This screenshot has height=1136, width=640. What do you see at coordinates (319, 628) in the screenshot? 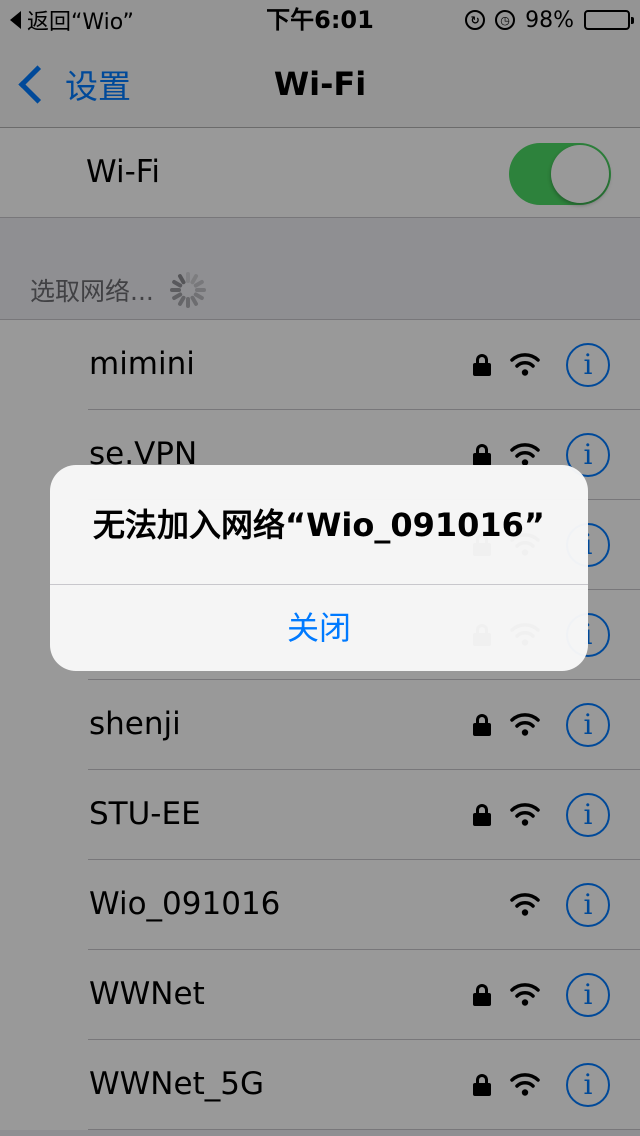
I see `alert-close-button: 关闭` at bounding box center [319, 628].